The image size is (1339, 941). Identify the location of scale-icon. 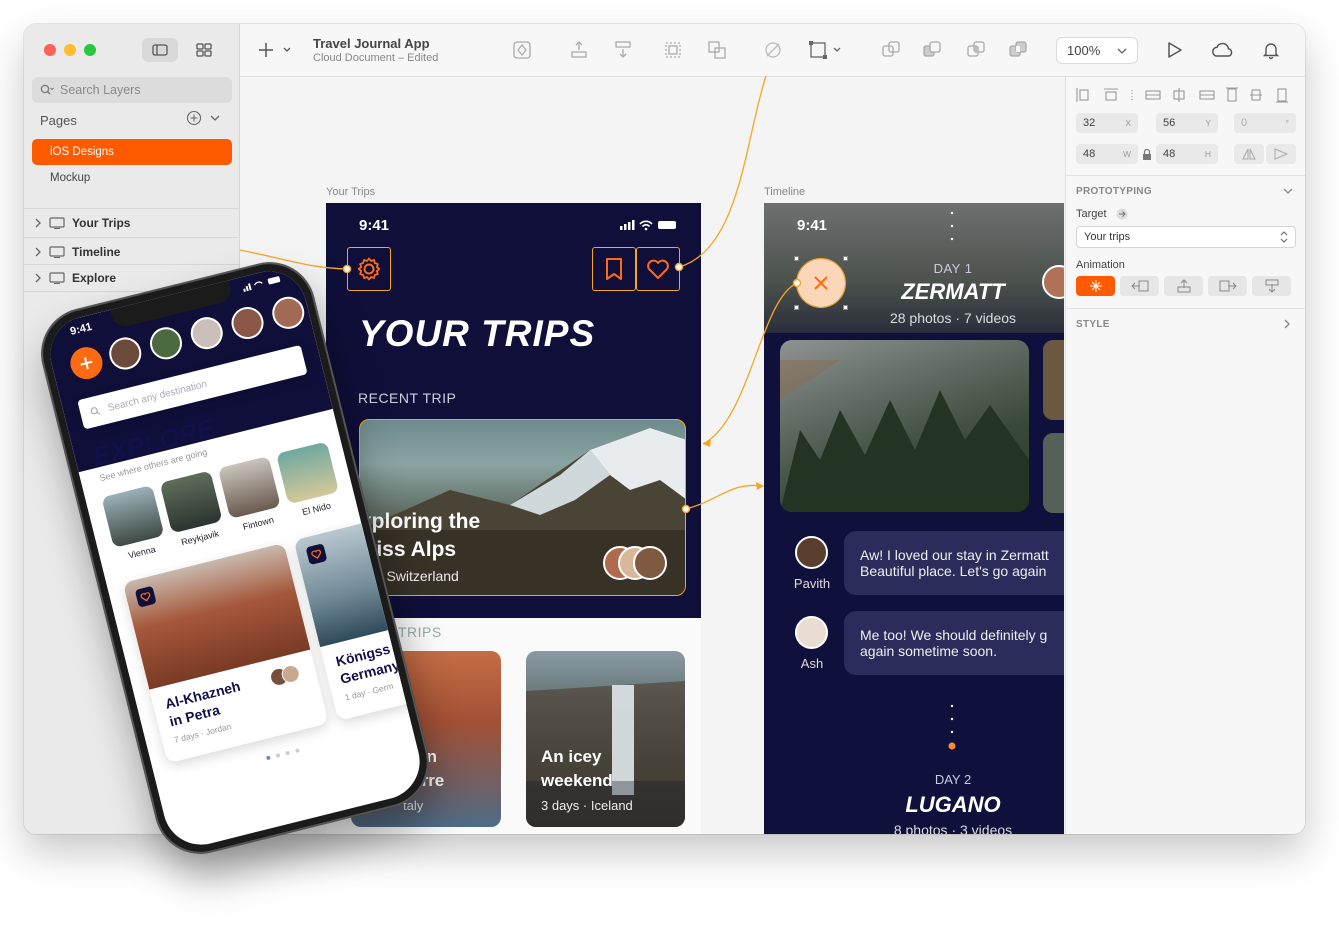
(825, 50).